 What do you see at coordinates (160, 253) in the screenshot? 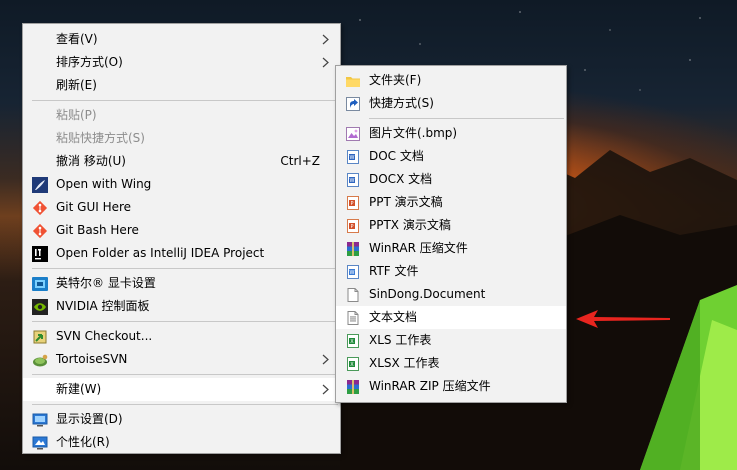
I see `menu-item-label: Open Folder as IntelliJ IDEA Project` at bounding box center [160, 253].